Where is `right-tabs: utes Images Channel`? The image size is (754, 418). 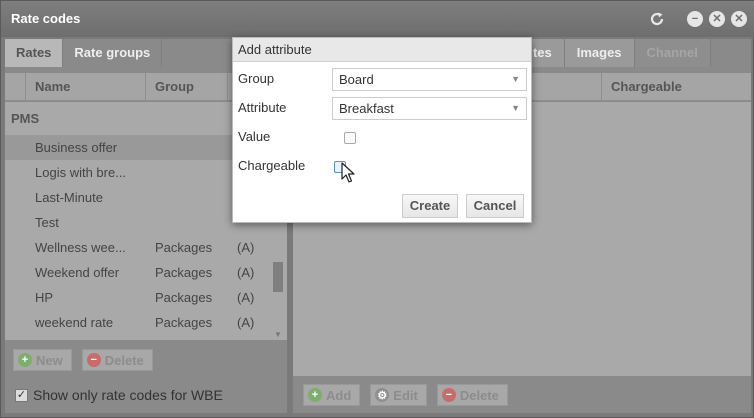
right-tabs: utes Images Channel is located at coordinates (612, 53).